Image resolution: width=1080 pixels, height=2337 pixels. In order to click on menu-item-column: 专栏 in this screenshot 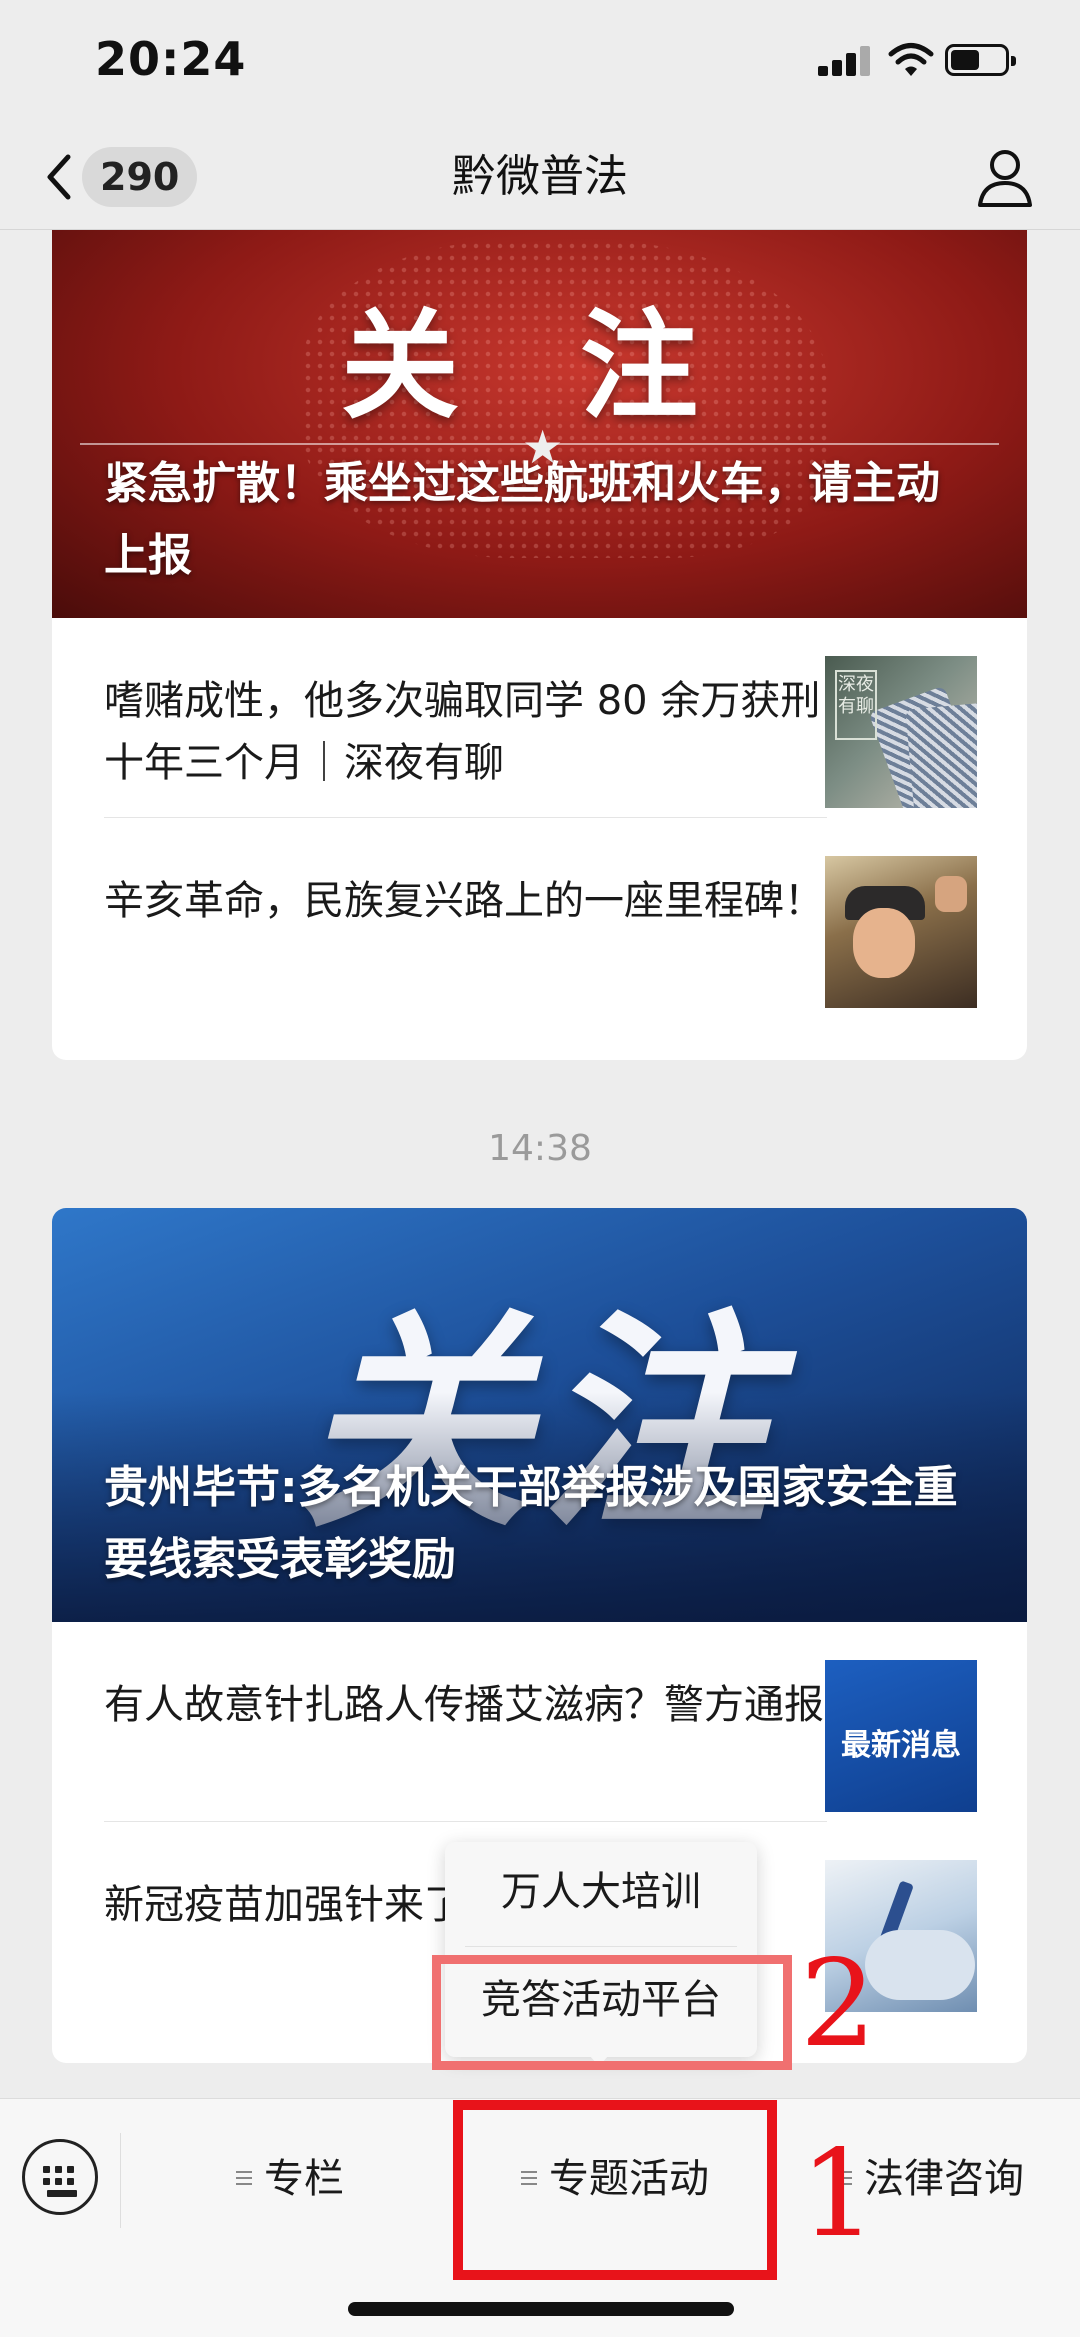, I will do `click(290, 2179)`.